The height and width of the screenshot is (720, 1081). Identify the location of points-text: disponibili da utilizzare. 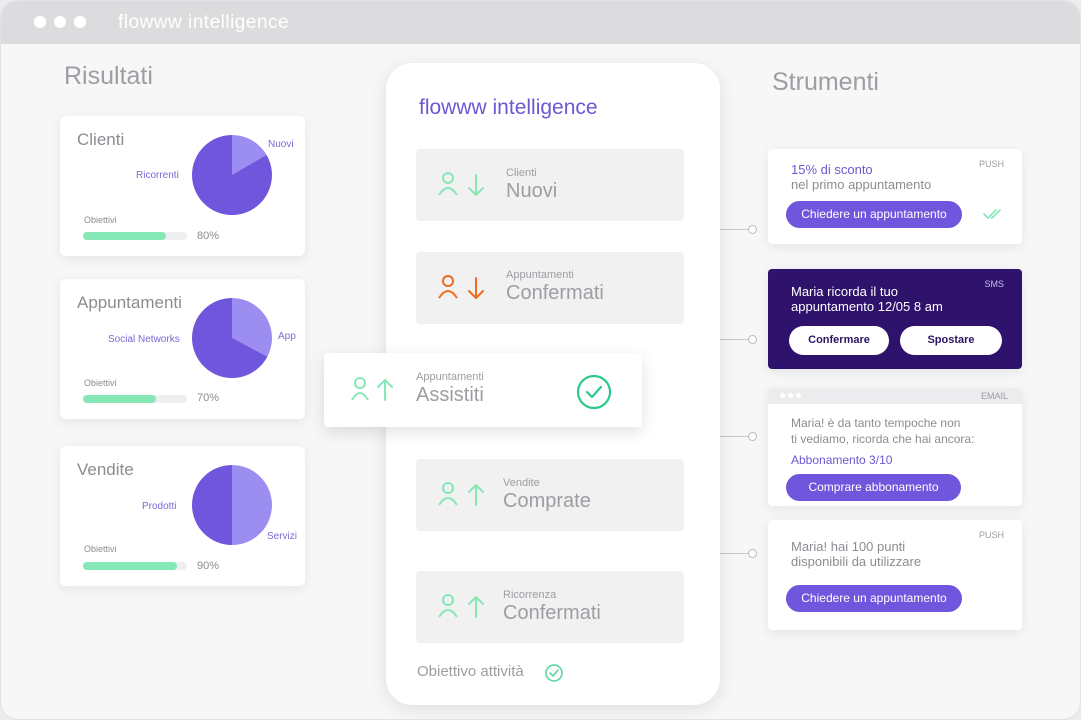
(856, 561).